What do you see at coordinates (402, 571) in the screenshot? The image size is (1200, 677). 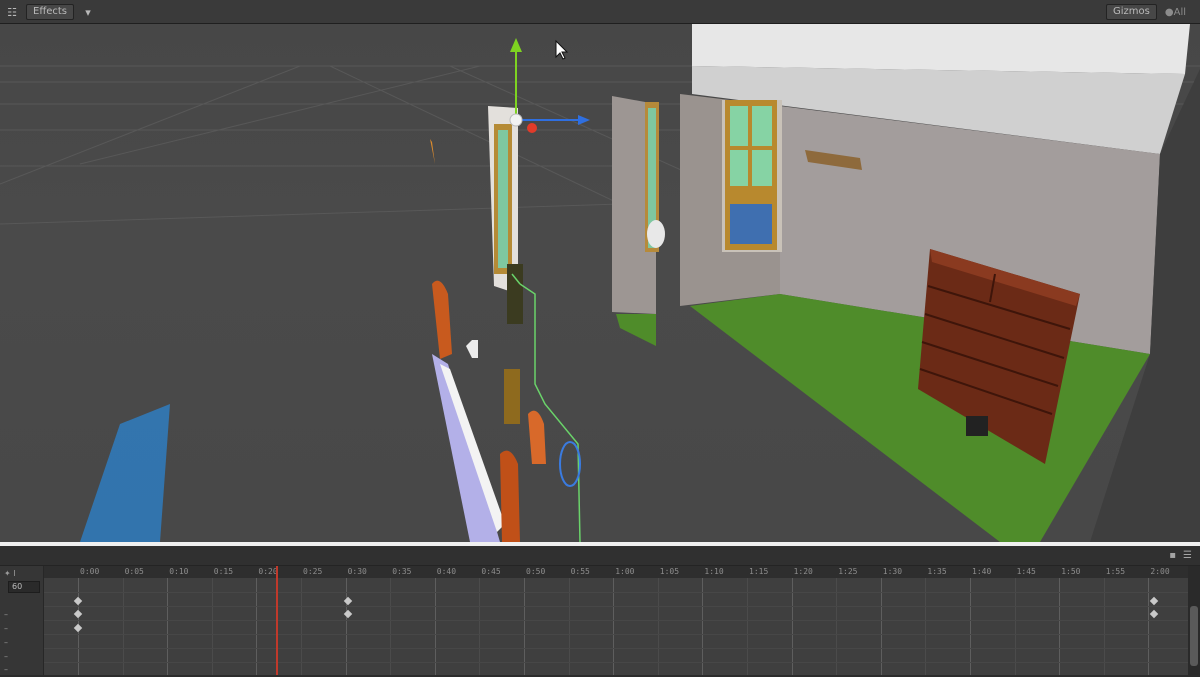 I see `tick-label: 0:35` at bounding box center [402, 571].